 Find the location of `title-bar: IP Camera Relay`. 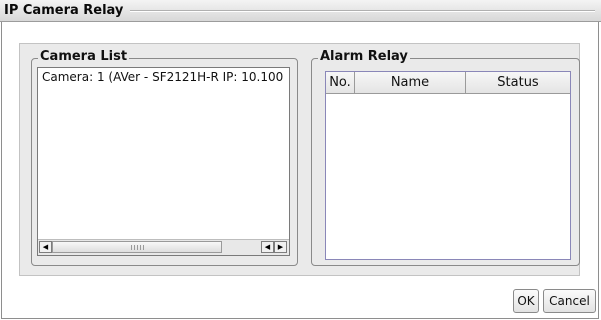

title-bar: IP Camera Relay is located at coordinates (300, 11).